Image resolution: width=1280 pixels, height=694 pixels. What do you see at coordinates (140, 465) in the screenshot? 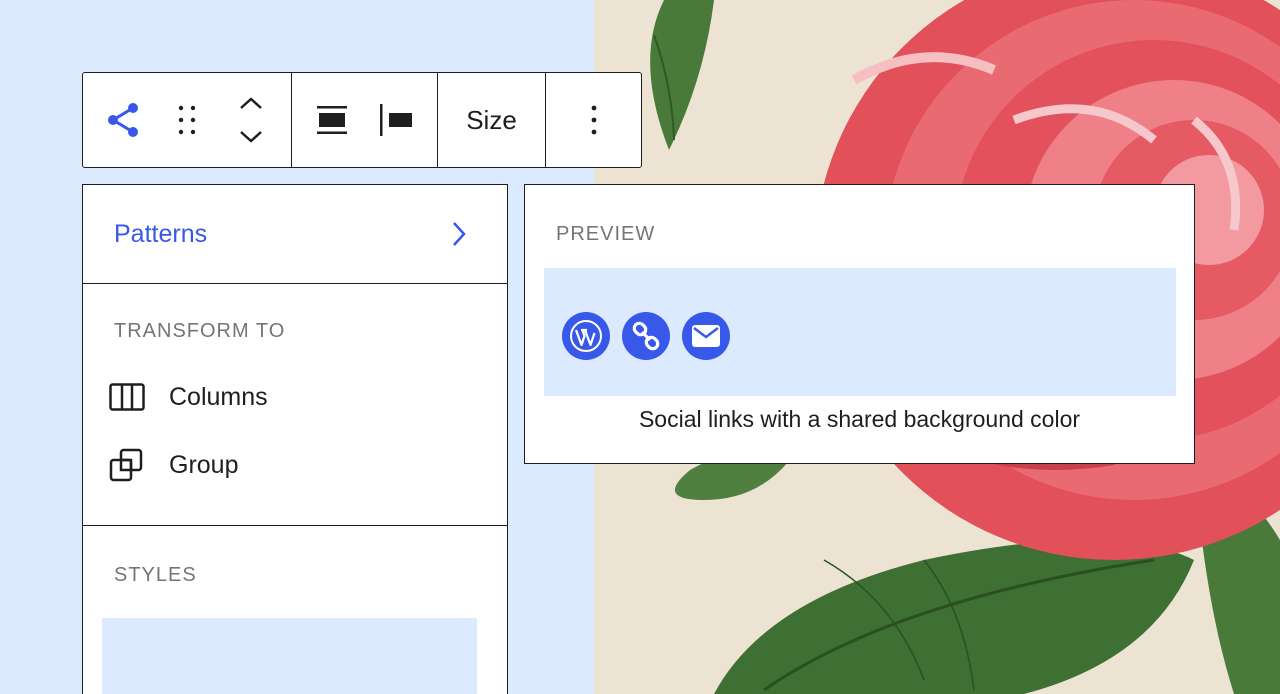
I see `group-icon` at bounding box center [140, 465].